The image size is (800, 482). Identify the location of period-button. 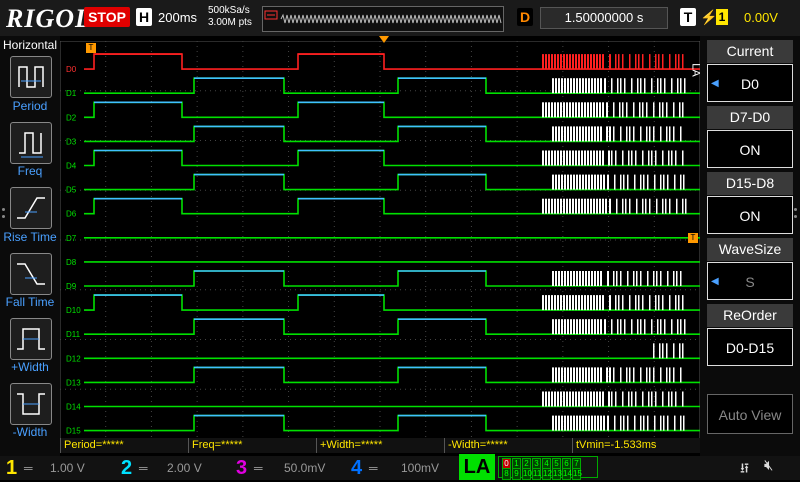
(31, 77).